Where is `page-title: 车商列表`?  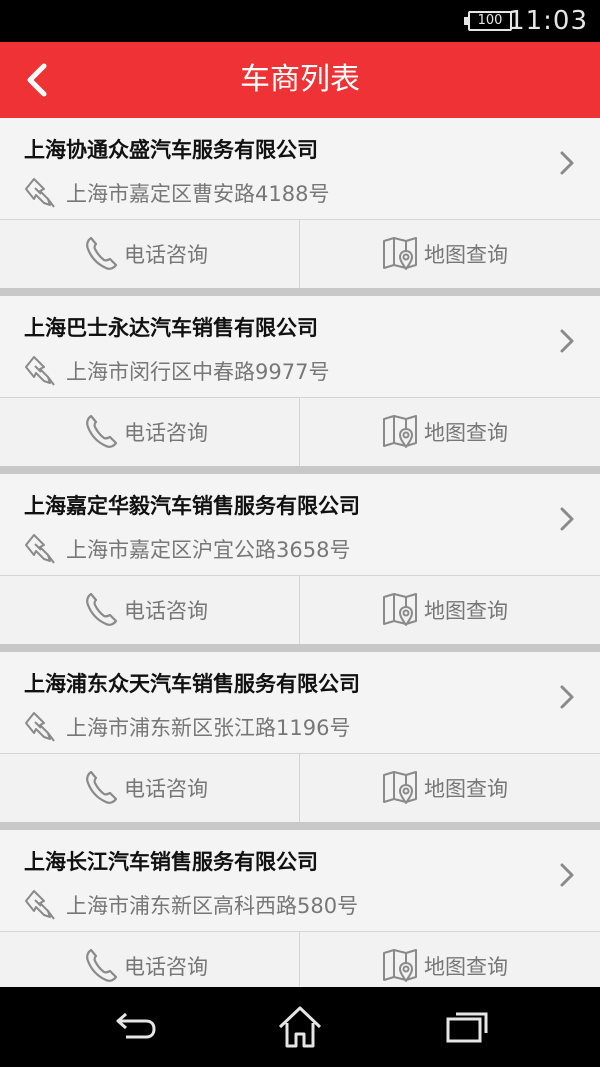 page-title: 车商列表 is located at coordinates (300, 79).